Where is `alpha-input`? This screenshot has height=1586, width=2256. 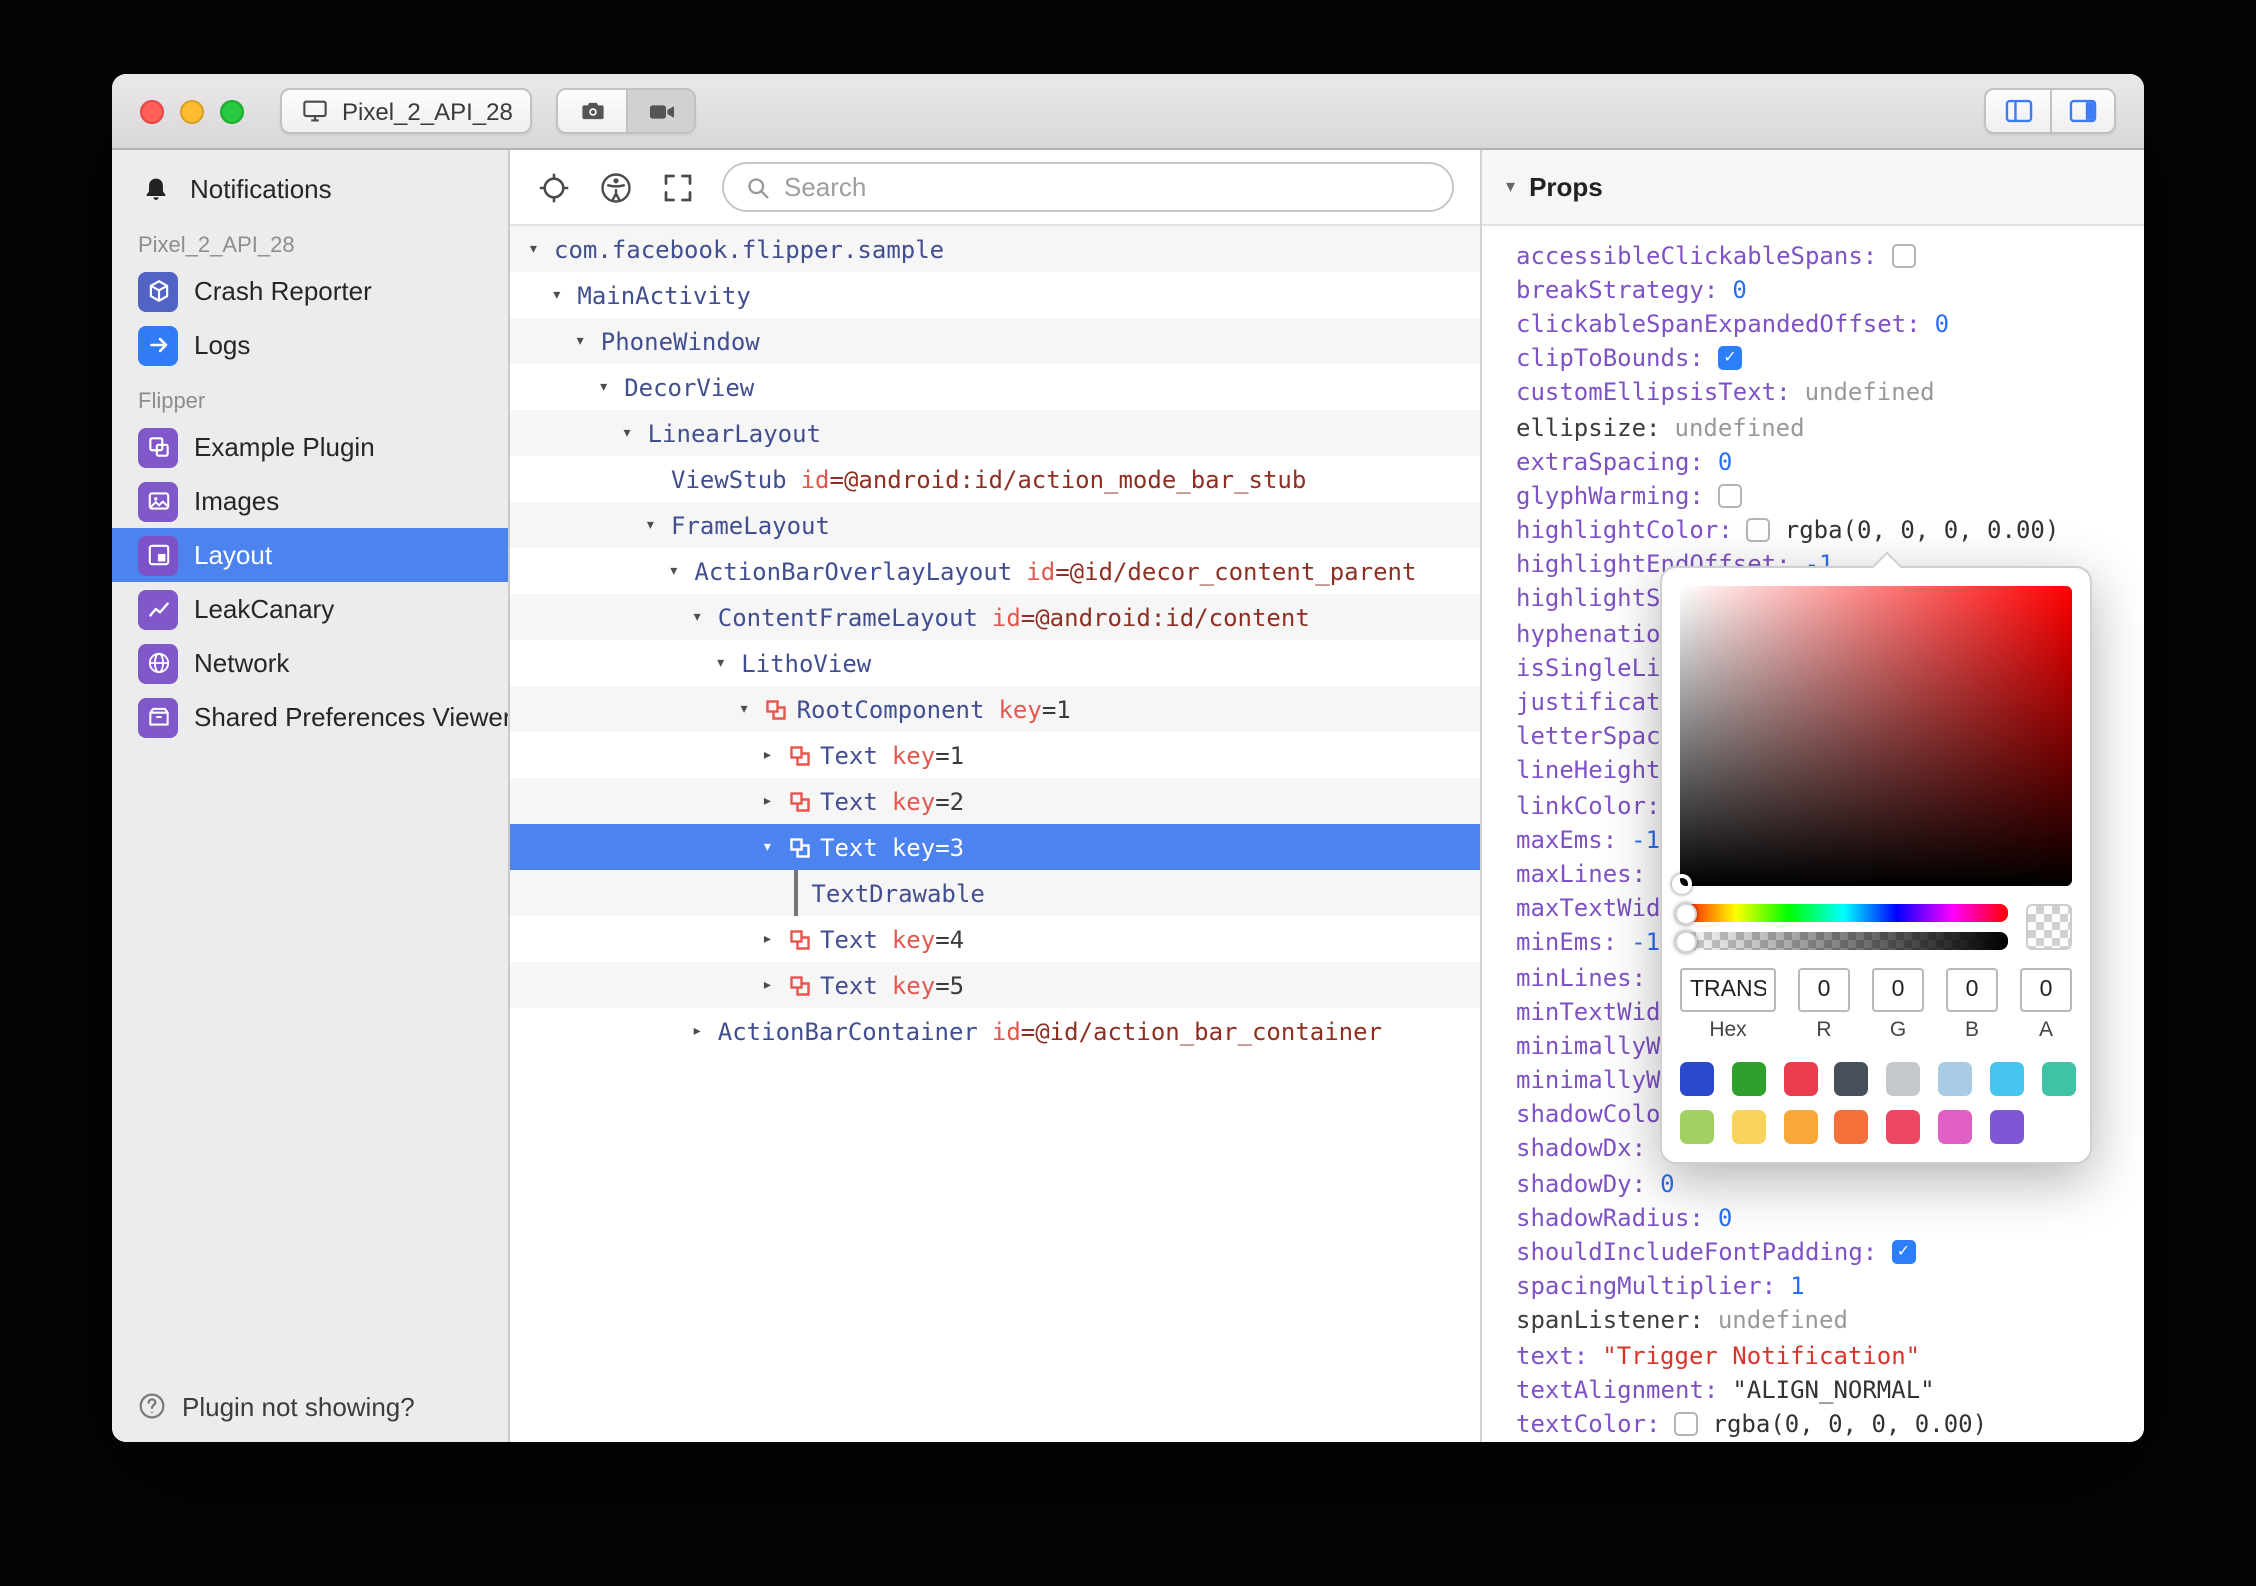 alpha-input is located at coordinates (2046, 990).